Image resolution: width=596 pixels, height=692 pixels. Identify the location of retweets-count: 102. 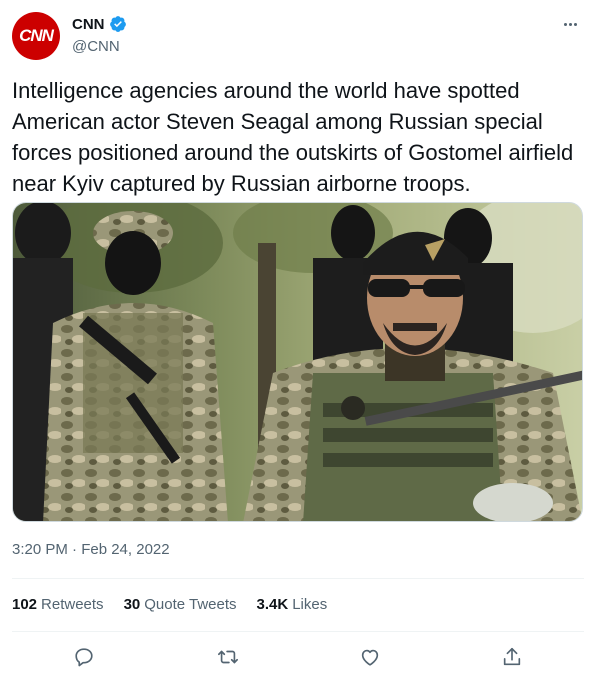
(25, 604).